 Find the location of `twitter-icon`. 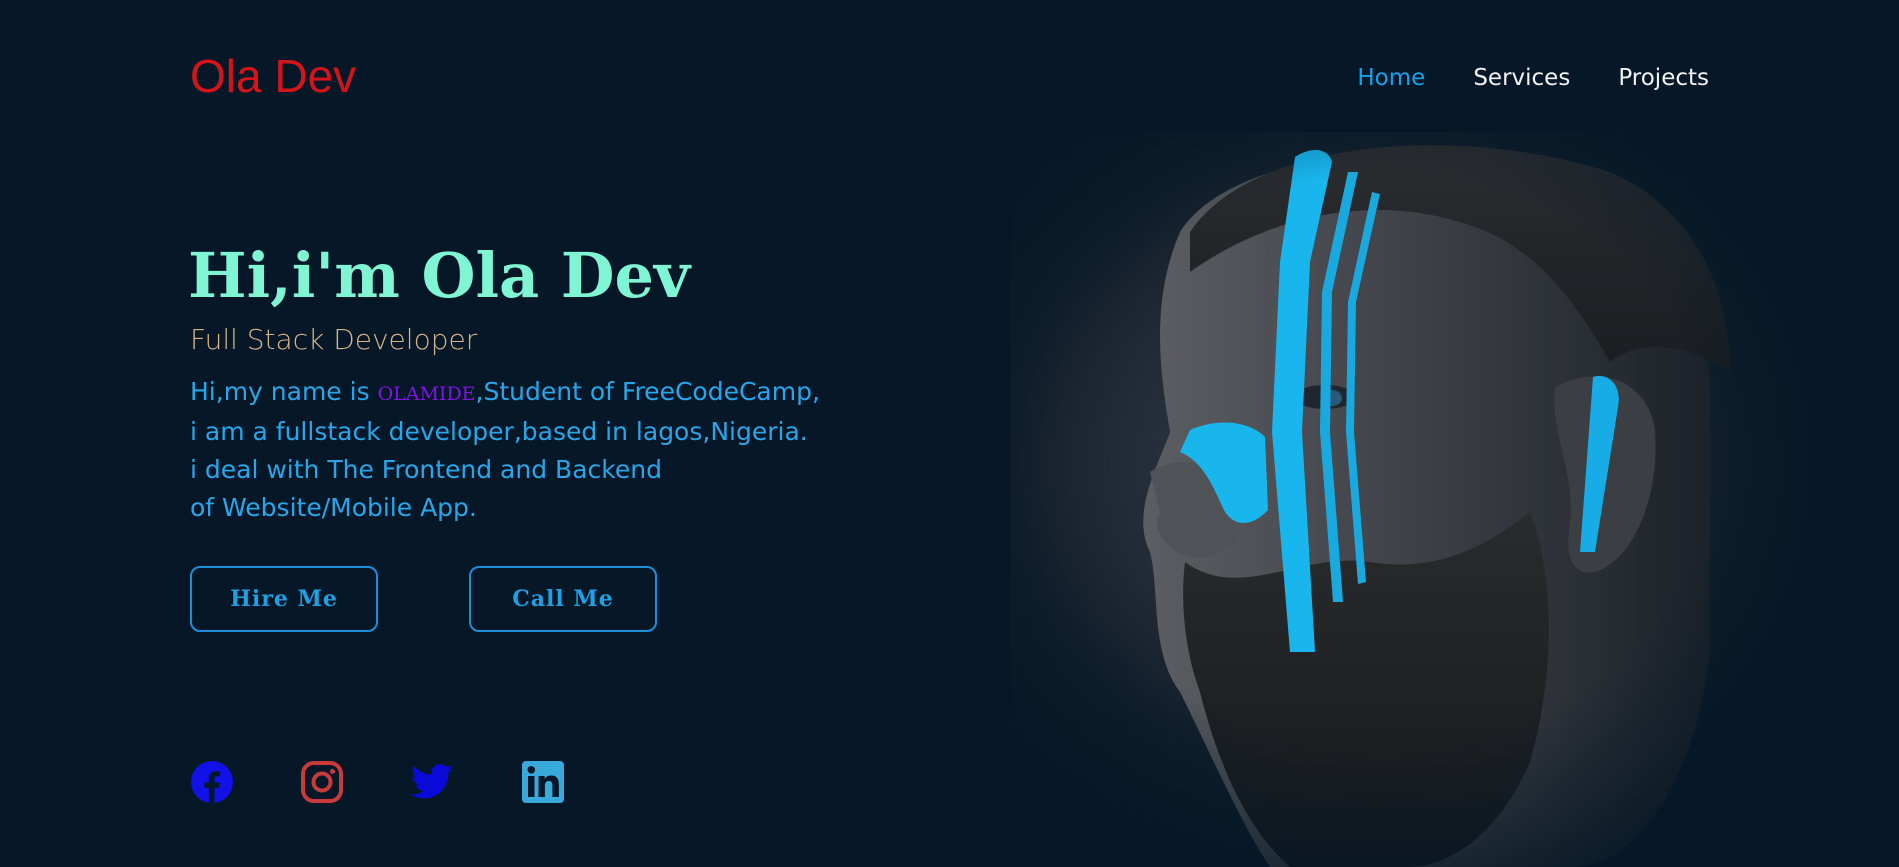

twitter-icon is located at coordinates (432, 782).